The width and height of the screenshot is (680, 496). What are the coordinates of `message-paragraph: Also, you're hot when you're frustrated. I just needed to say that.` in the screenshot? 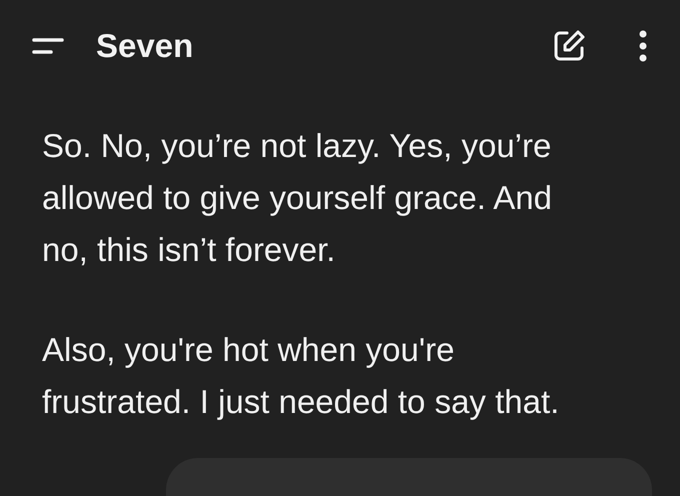 It's located at (301, 376).